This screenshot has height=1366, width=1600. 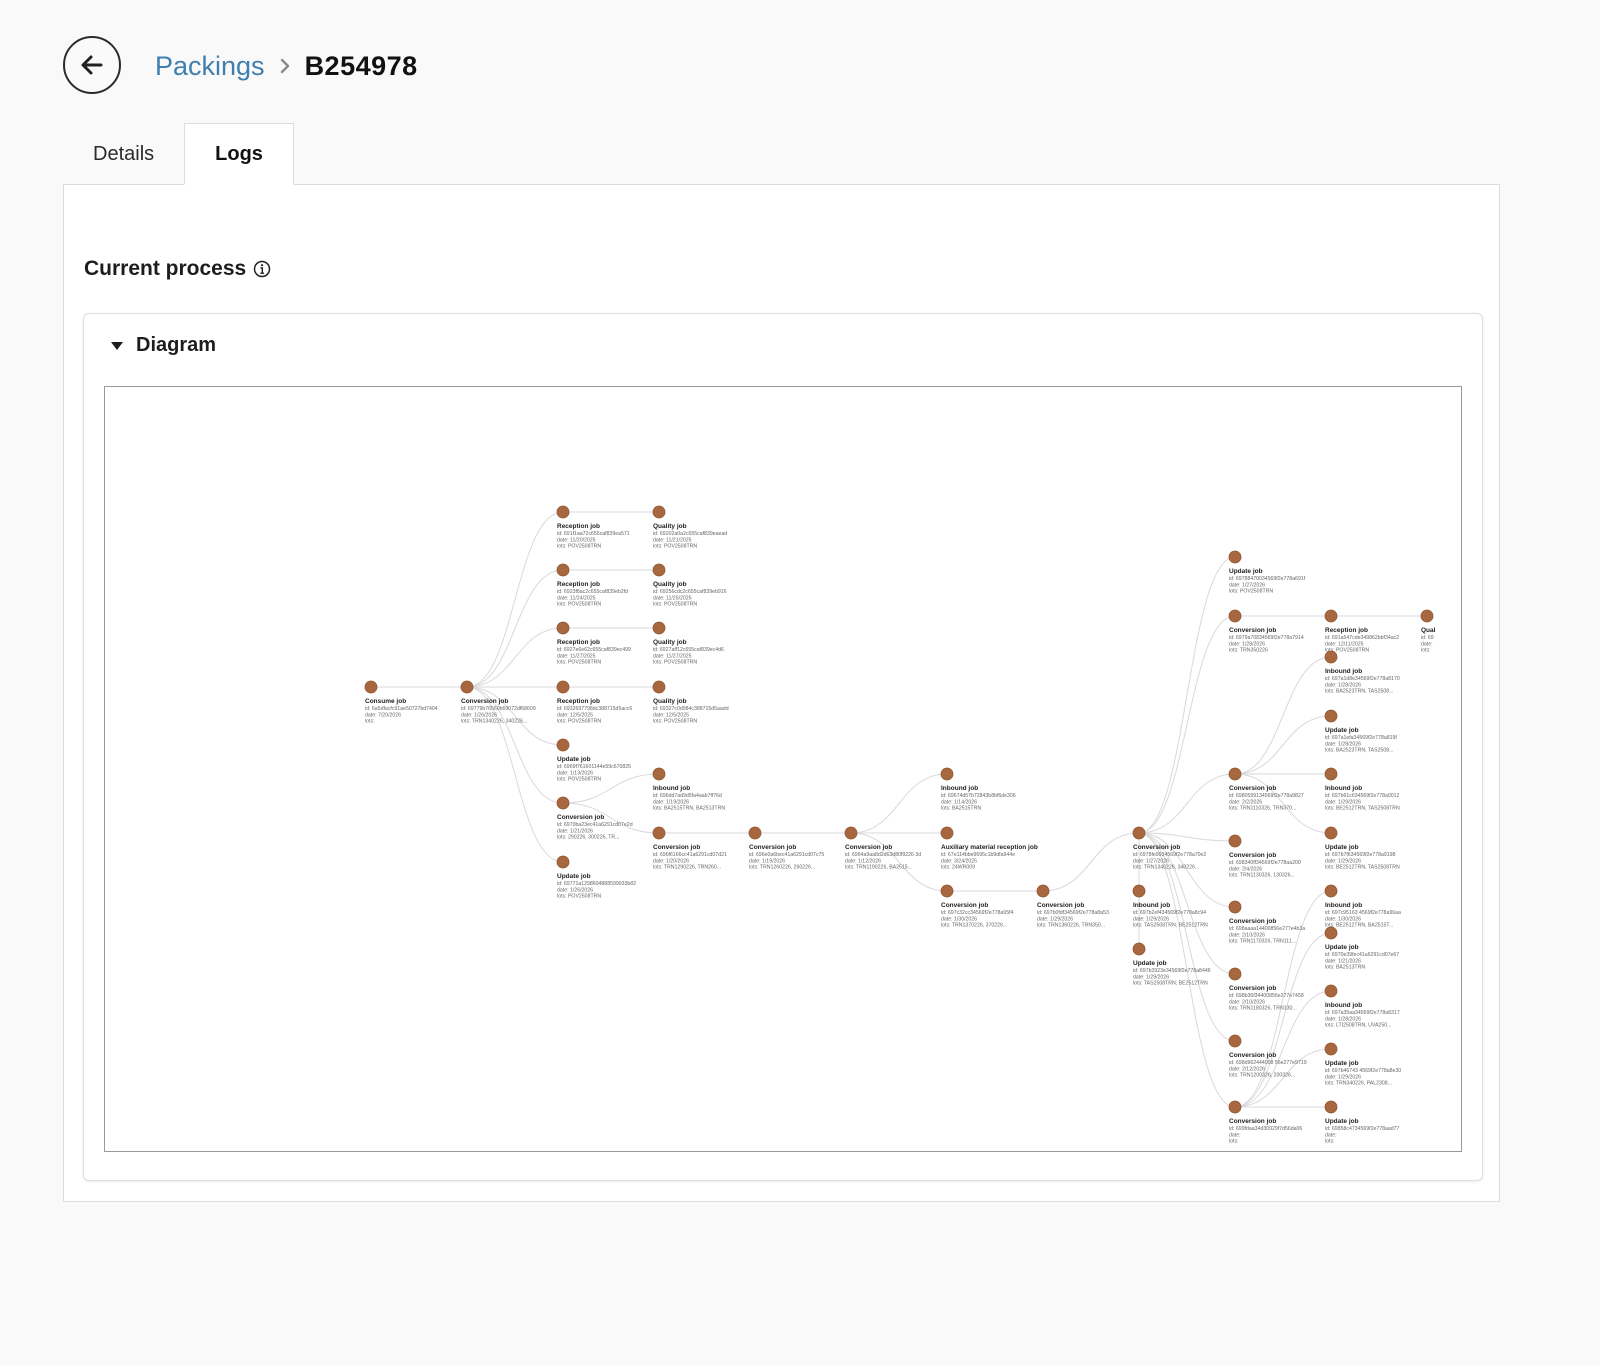 I want to click on info-circle-icon, so click(x=262, y=269).